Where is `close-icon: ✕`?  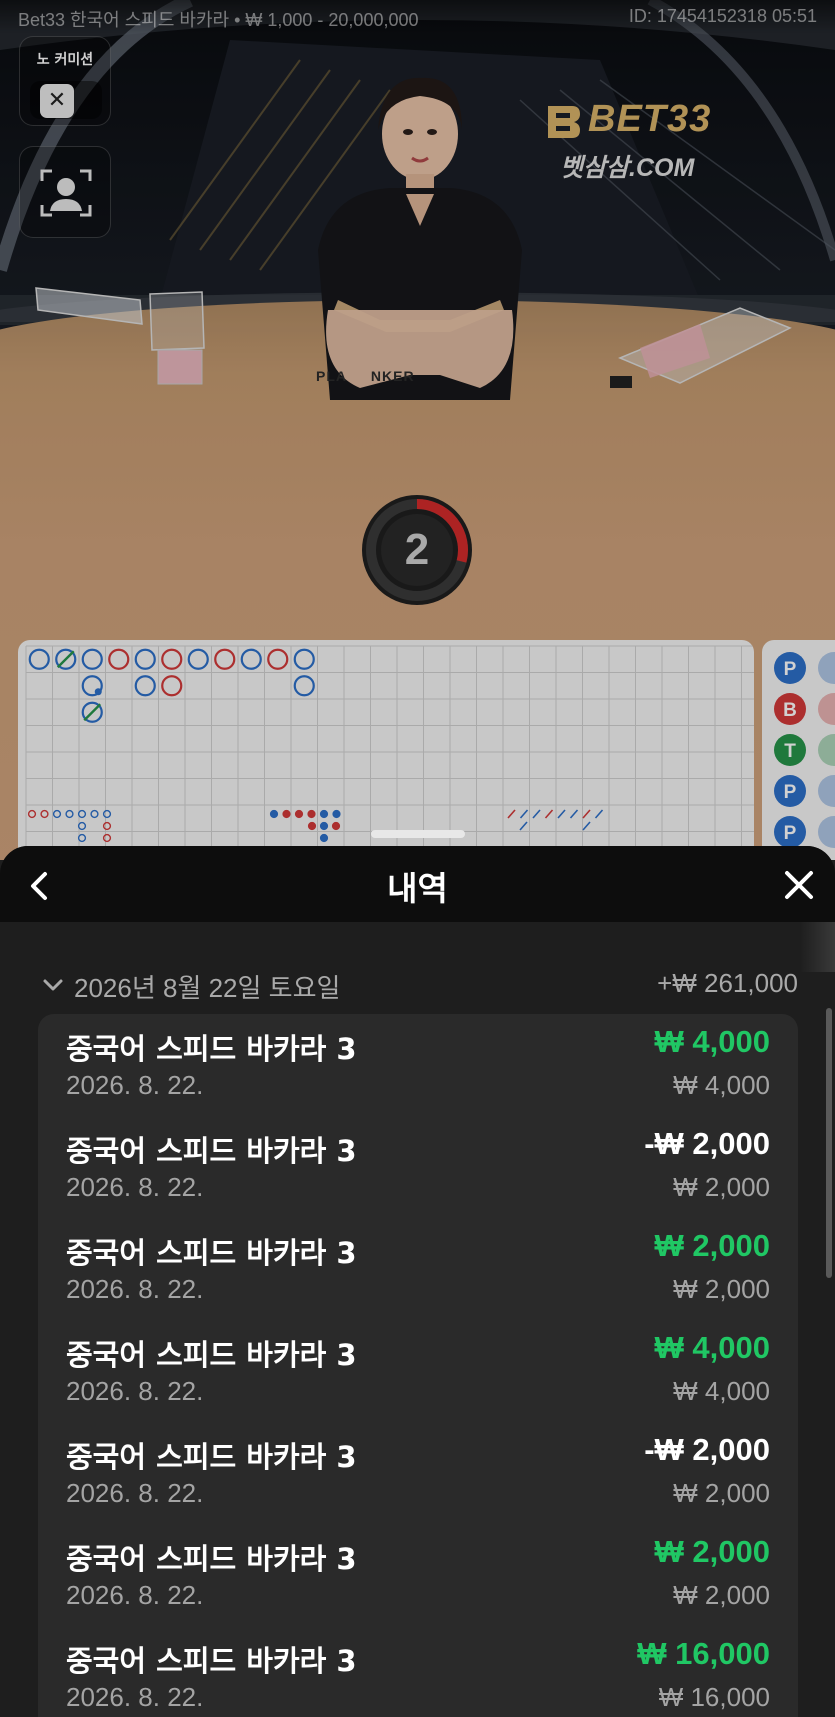 close-icon: ✕ is located at coordinates (57, 101).